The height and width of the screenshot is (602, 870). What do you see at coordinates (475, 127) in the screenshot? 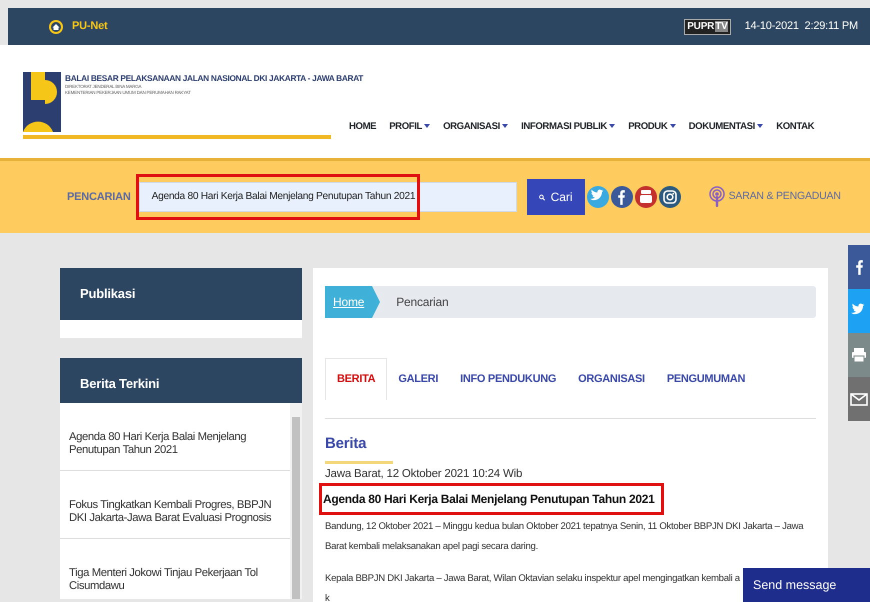
I see `nav-link: ORGANISASI` at bounding box center [475, 127].